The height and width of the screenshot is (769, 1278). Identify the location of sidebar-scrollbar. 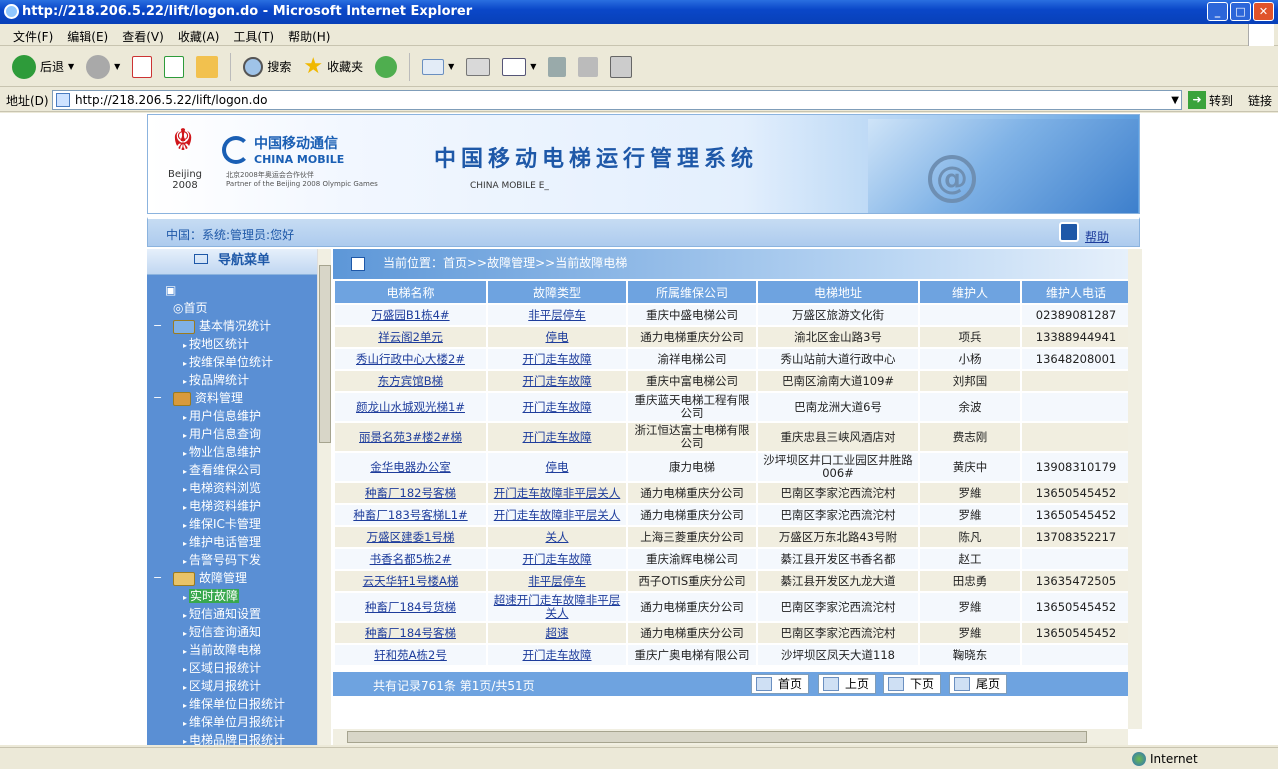
(324, 497).